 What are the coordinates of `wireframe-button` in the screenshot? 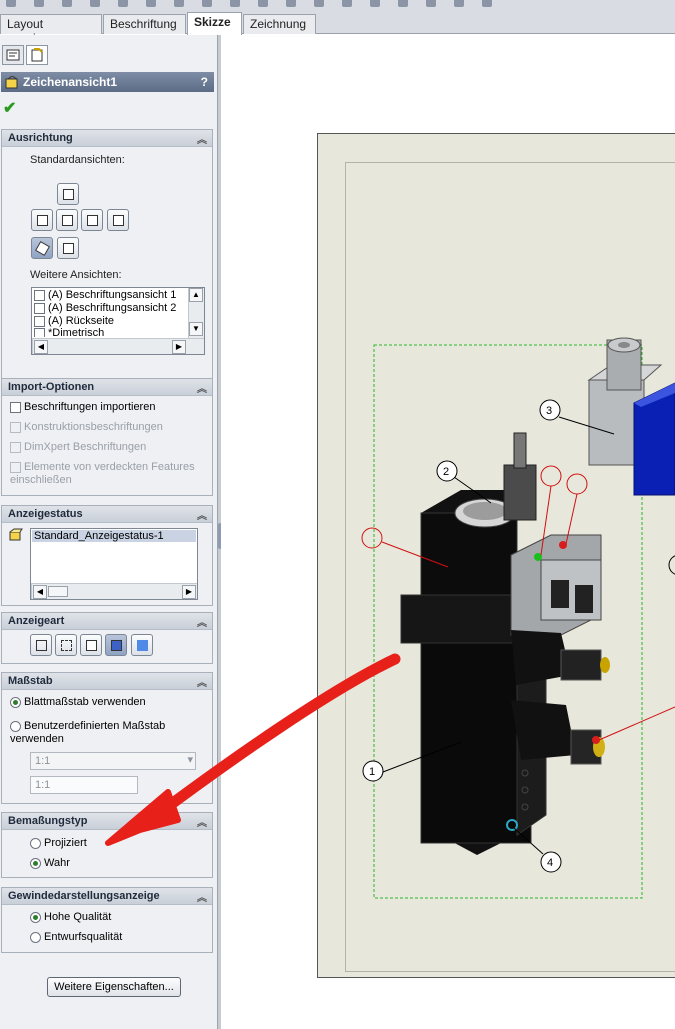 It's located at (41, 645).